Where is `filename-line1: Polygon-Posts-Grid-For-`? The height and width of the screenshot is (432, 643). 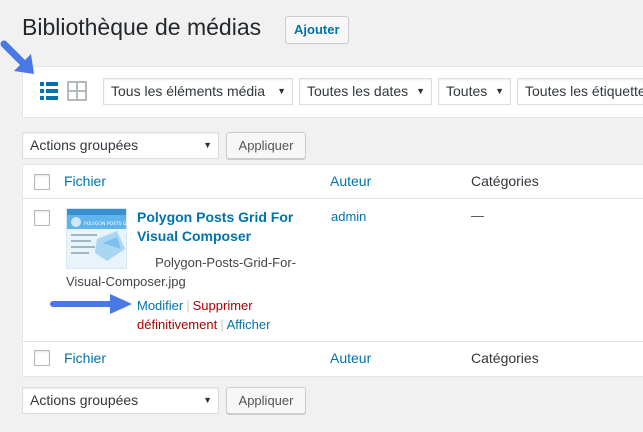
filename-line1: Polygon-Posts-Grid-For- is located at coordinates (225, 262).